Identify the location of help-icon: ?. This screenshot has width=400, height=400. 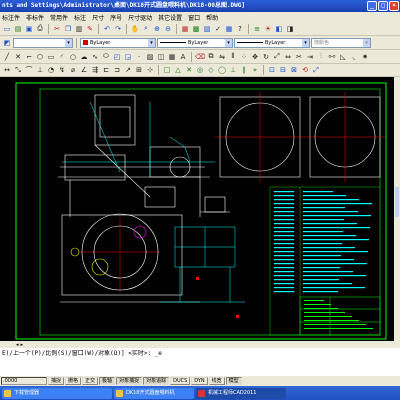
(240, 29).